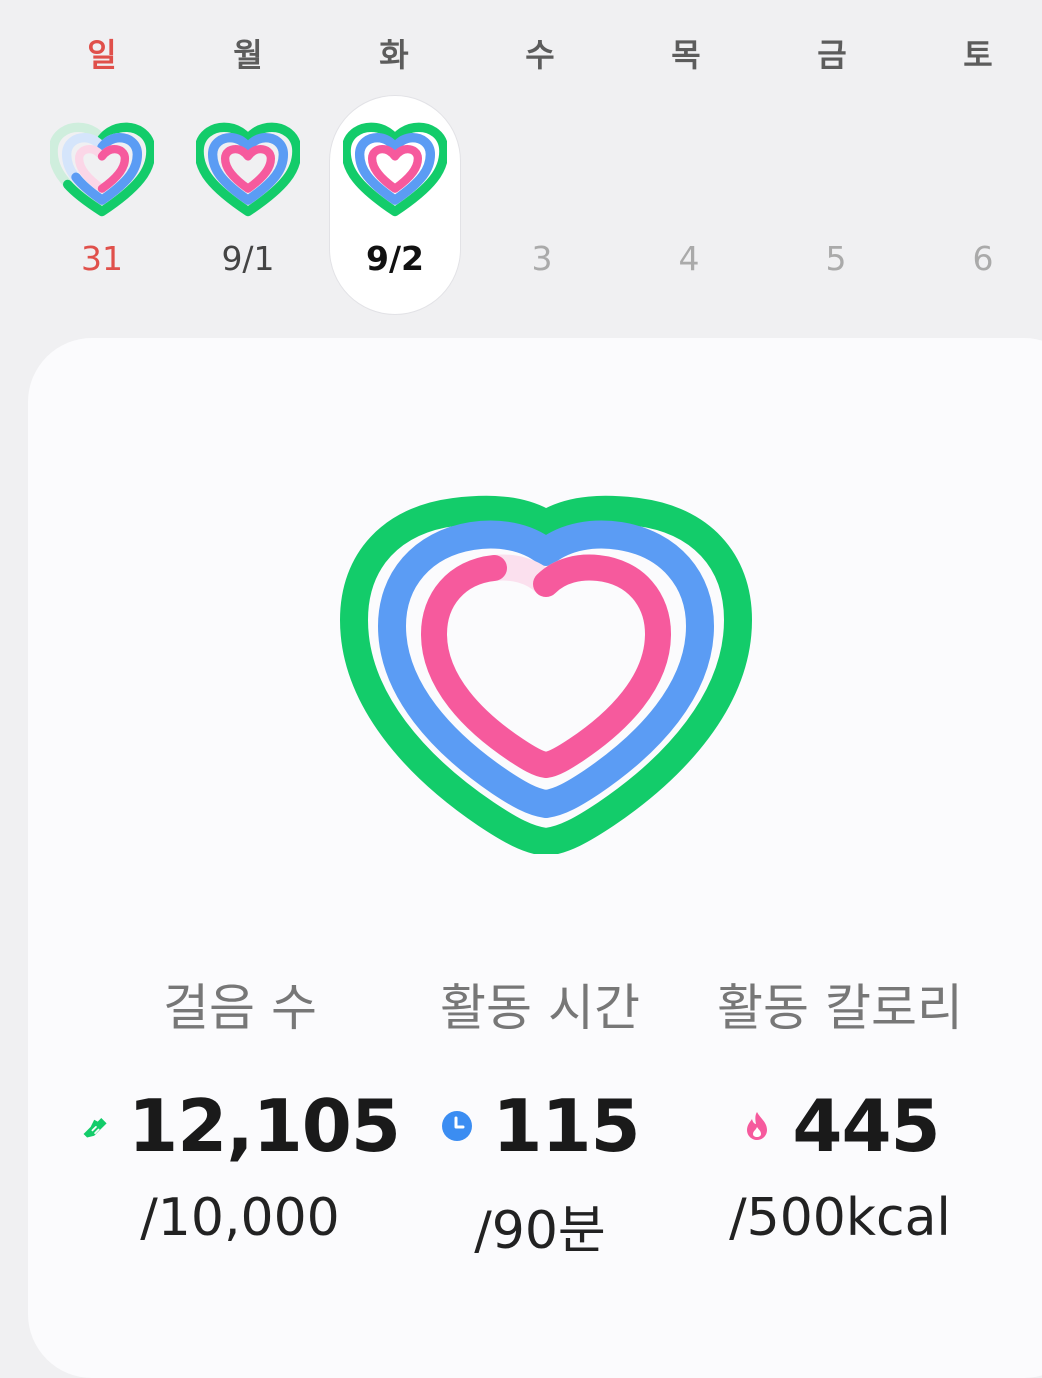 Image resolution: width=1042 pixels, height=1378 pixels. I want to click on active-time-stat: 활동 시간 115 /90분, so click(540, 1115).